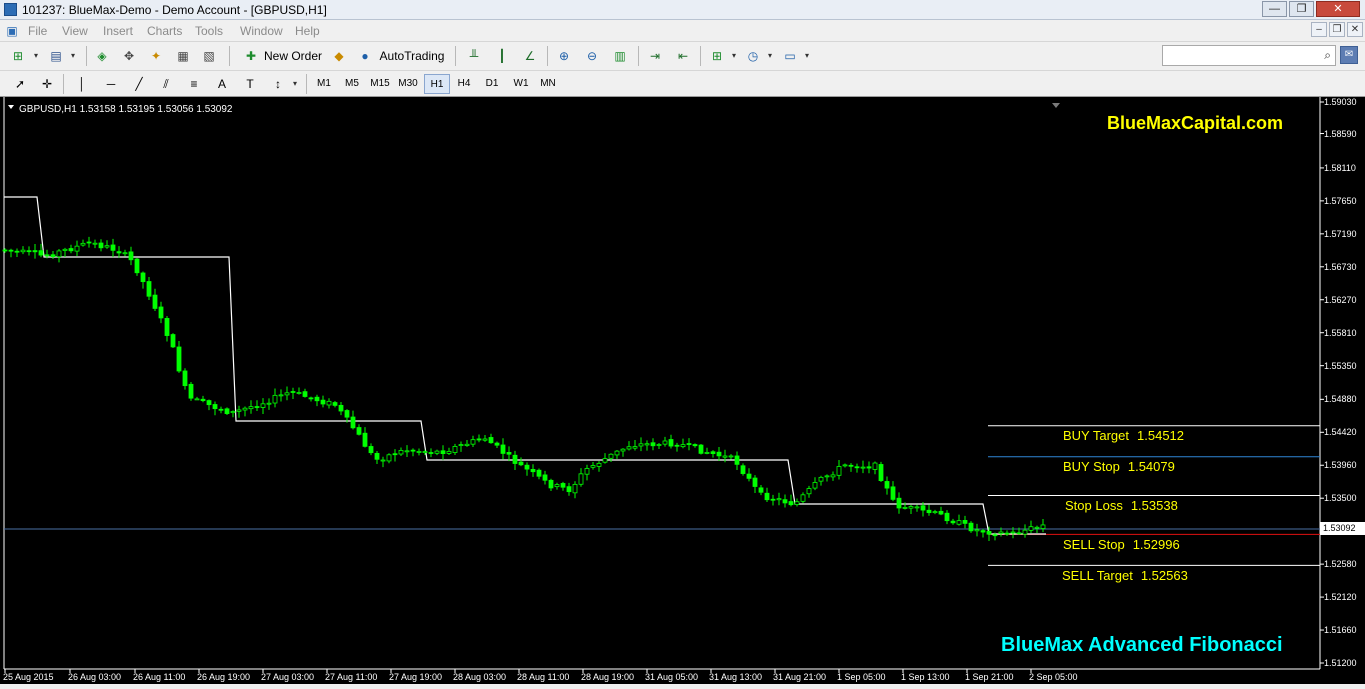 The height and width of the screenshot is (689, 1365). What do you see at coordinates (530, 56) in the screenshot?
I see `line-chart-icon: ∠` at bounding box center [530, 56].